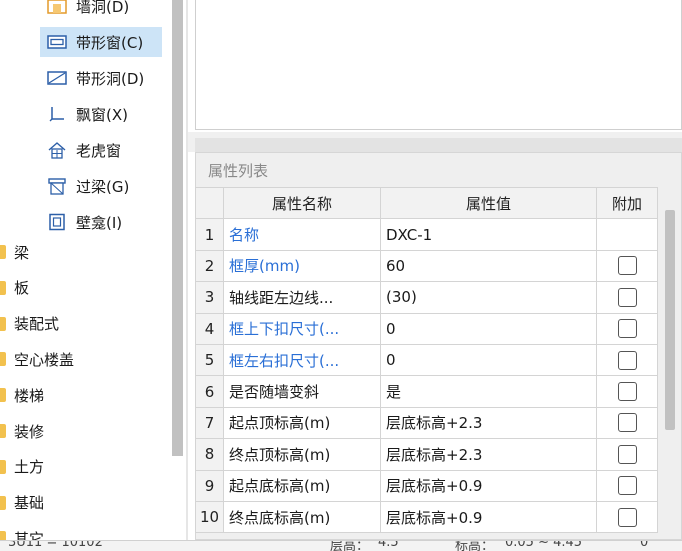 Image resolution: width=682 pixels, height=551 pixels. Describe the element at coordinates (209, 328) in the screenshot. I see `row-index: 4` at that location.